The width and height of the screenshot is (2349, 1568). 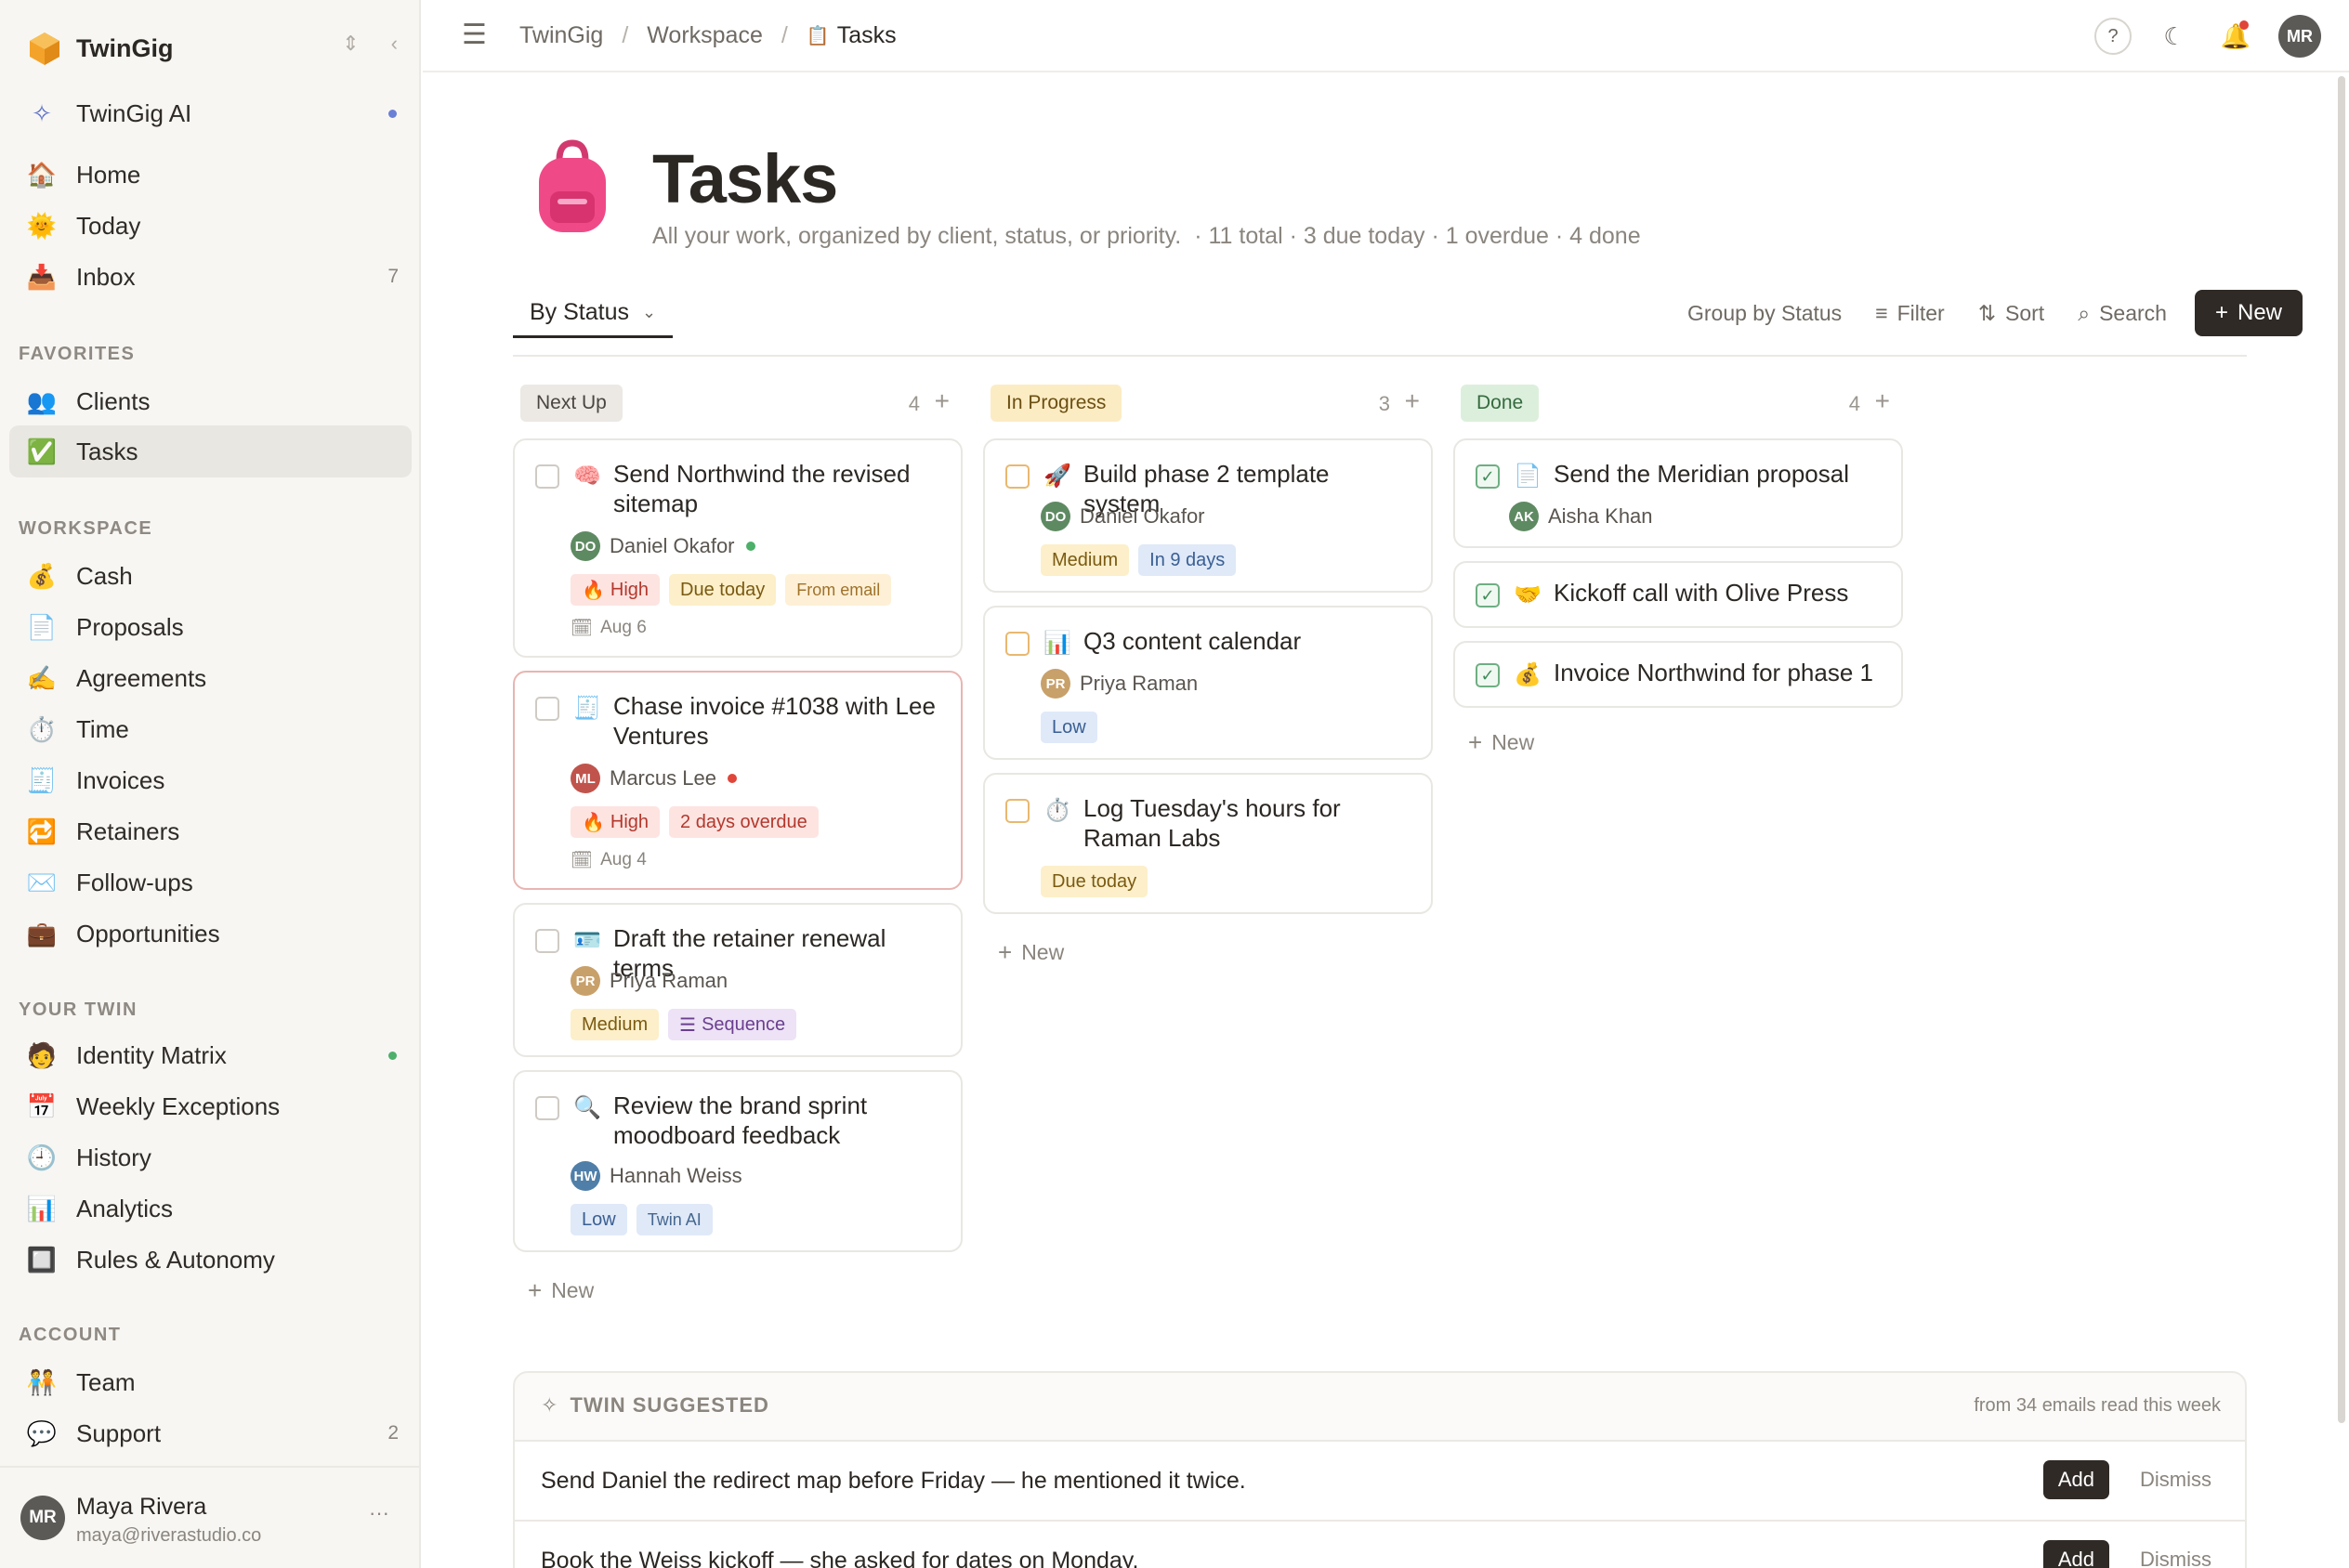 What do you see at coordinates (1910, 313) in the screenshot?
I see `filter-button: ≡ Filter` at bounding box center [1910, 313].